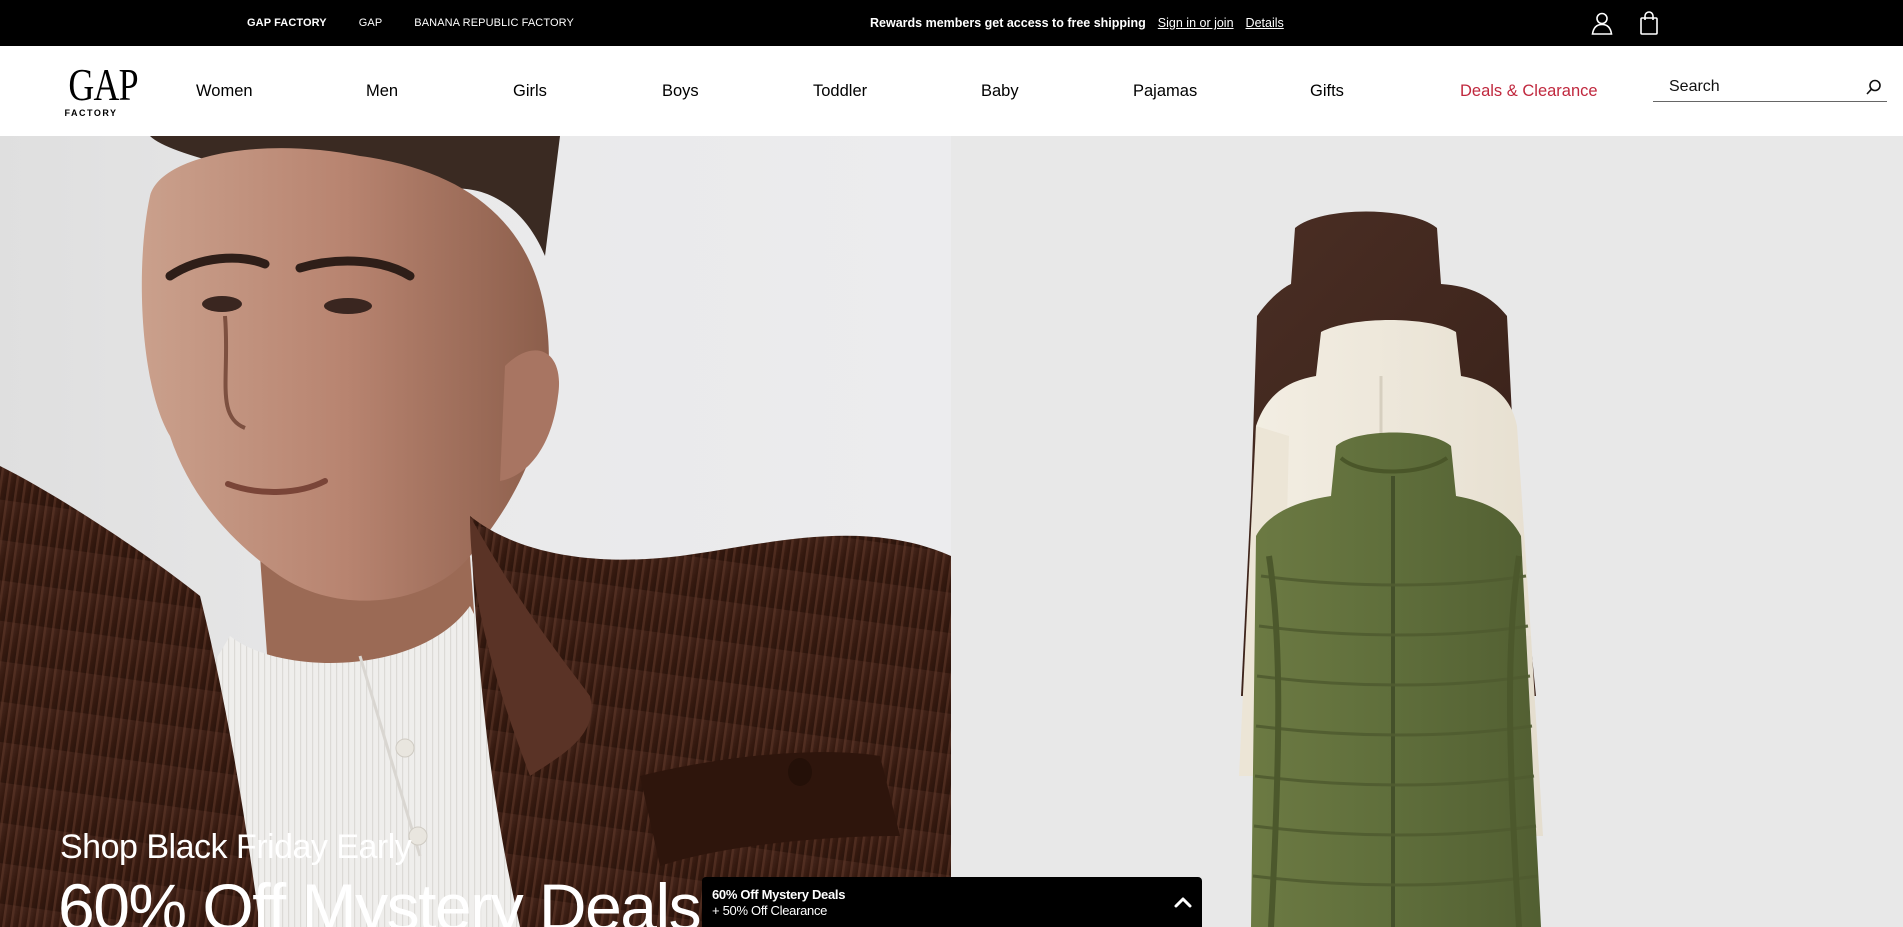 This screenshot has height=927, width=1903. What do you see at coordinates (779, 894) in the screenshot?
I see `drawer-title: 60% Off Mystery Deals` at bounding box center [779, 894].